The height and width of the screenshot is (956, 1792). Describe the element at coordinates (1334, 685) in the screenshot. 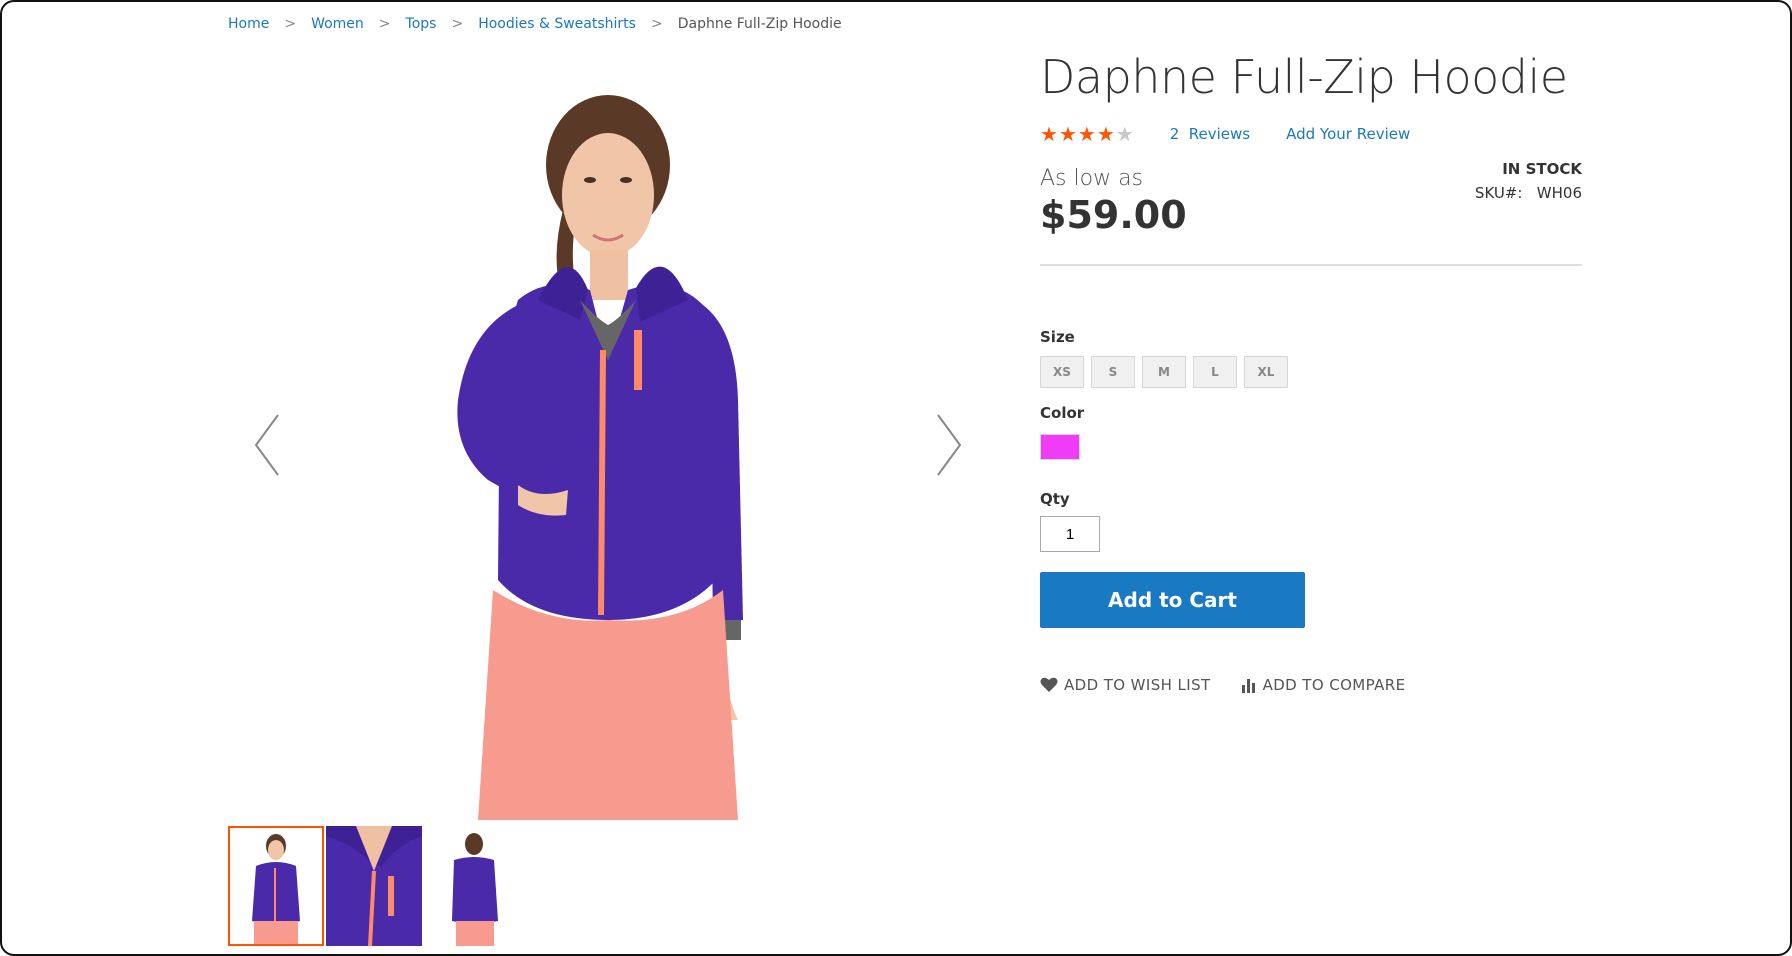

I see `compare-label: ADD TO COMPARE` at that location.